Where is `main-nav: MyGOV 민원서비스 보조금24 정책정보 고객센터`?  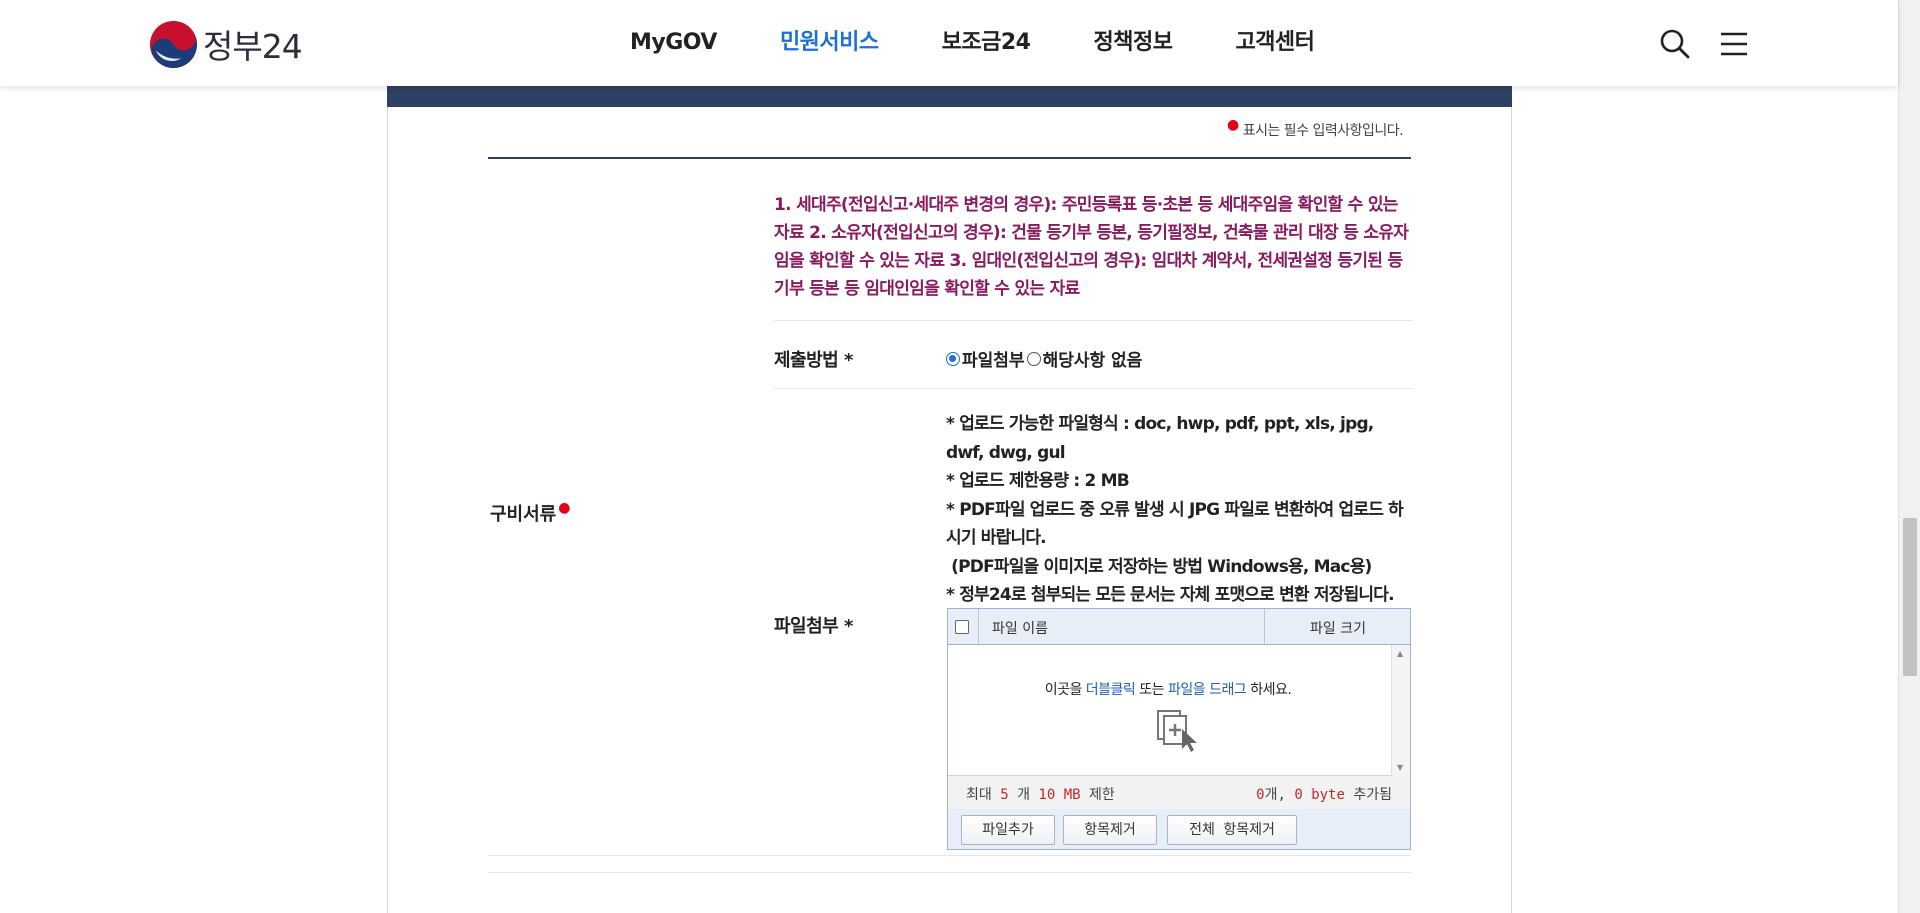 main-nav: MyGOV 민원서비스 보조금24 정책정보 고객센터 is located at coordinates (1003, 43).